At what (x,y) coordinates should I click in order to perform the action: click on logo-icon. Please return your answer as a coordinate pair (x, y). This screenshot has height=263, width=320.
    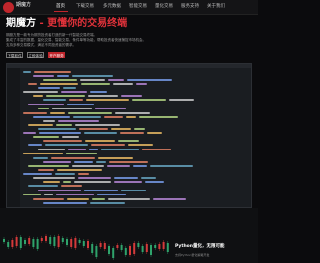
    Looking at the image, I should click on (8, 7).